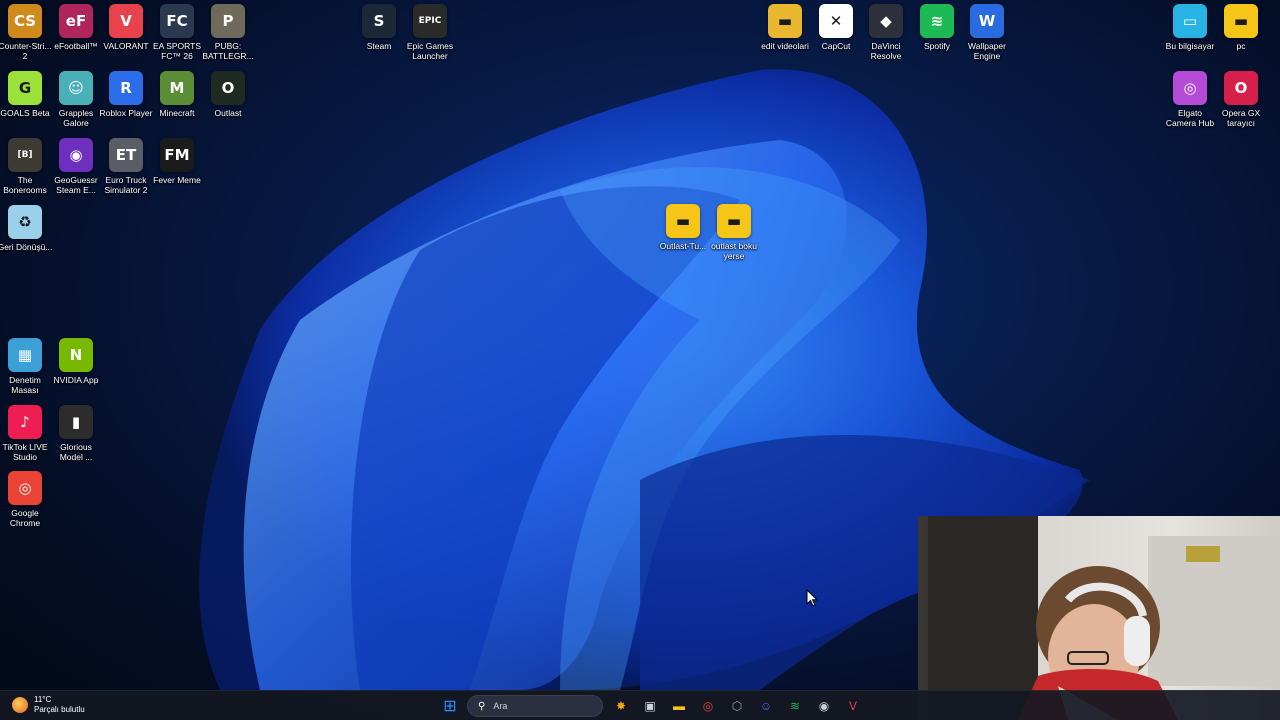 Image resolution: width=1280 pixels, height=720 pixels. I want to click on search-placeholder: Ara, so click(500, 706).